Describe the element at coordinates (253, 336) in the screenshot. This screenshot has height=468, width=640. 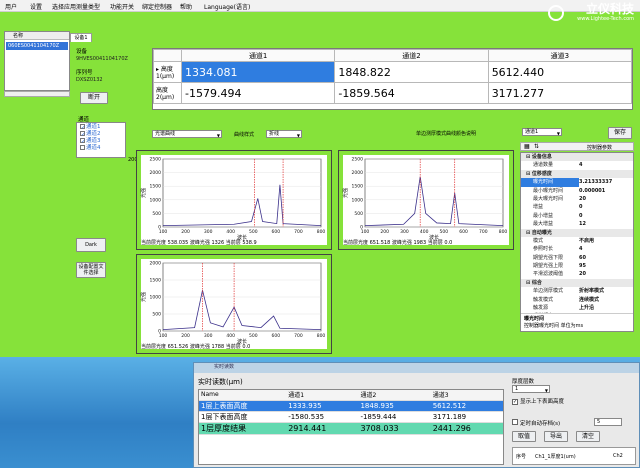
I see `x-tick-label: 500` at that location.